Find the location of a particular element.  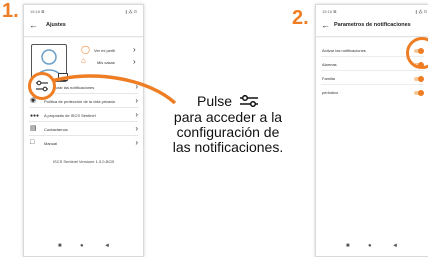

callout-curve is located at coordinates (112, 89).